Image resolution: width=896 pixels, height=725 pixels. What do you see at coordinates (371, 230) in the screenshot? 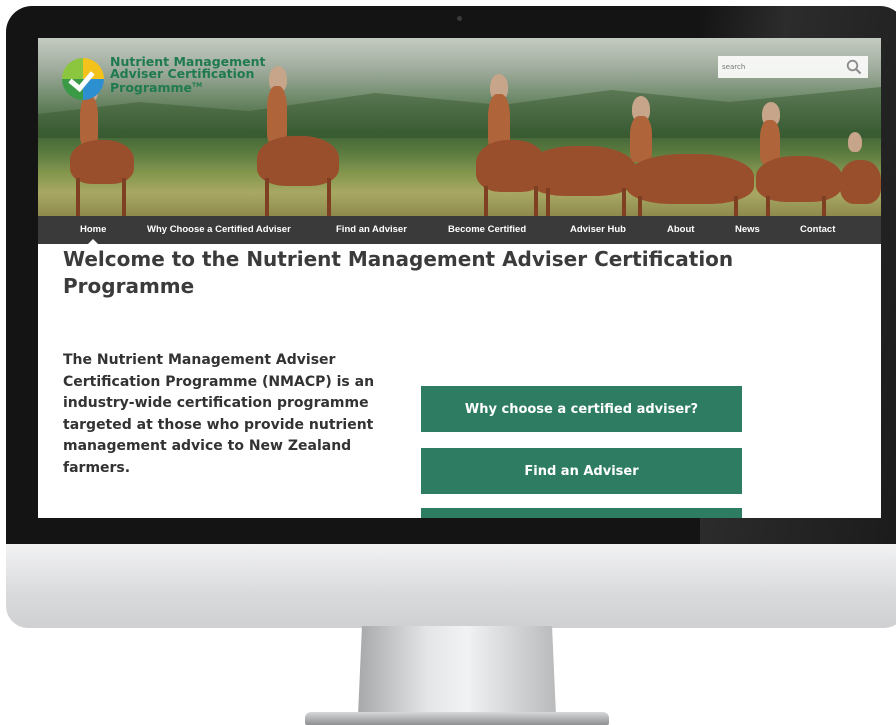
I see `nav-item-find-adviser: Find an Adviser` at bounding box center [371, 230].